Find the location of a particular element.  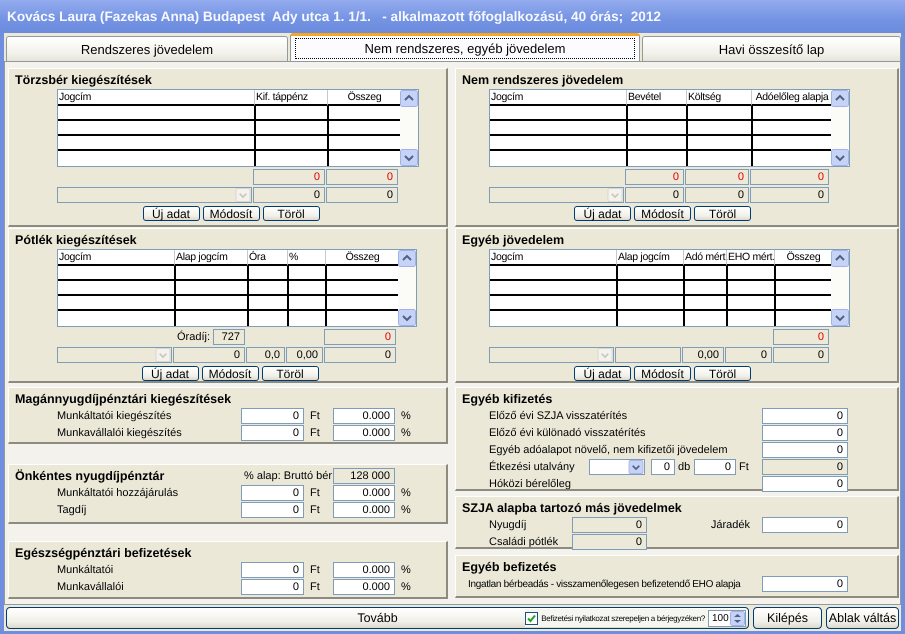

checkbox-label: Befizetési nyilatkozat szerepeljen a bérjegyzéken? is located at coordinates (623, 618).